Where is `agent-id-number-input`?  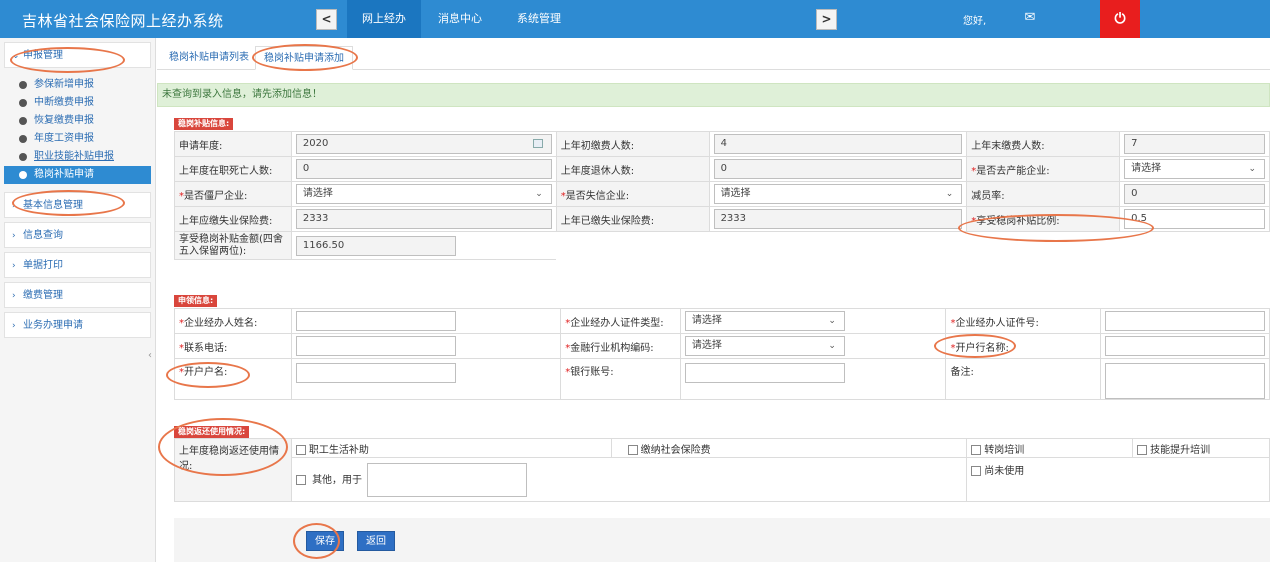 agent-id-number-input is located at coordinates (1184, 321).